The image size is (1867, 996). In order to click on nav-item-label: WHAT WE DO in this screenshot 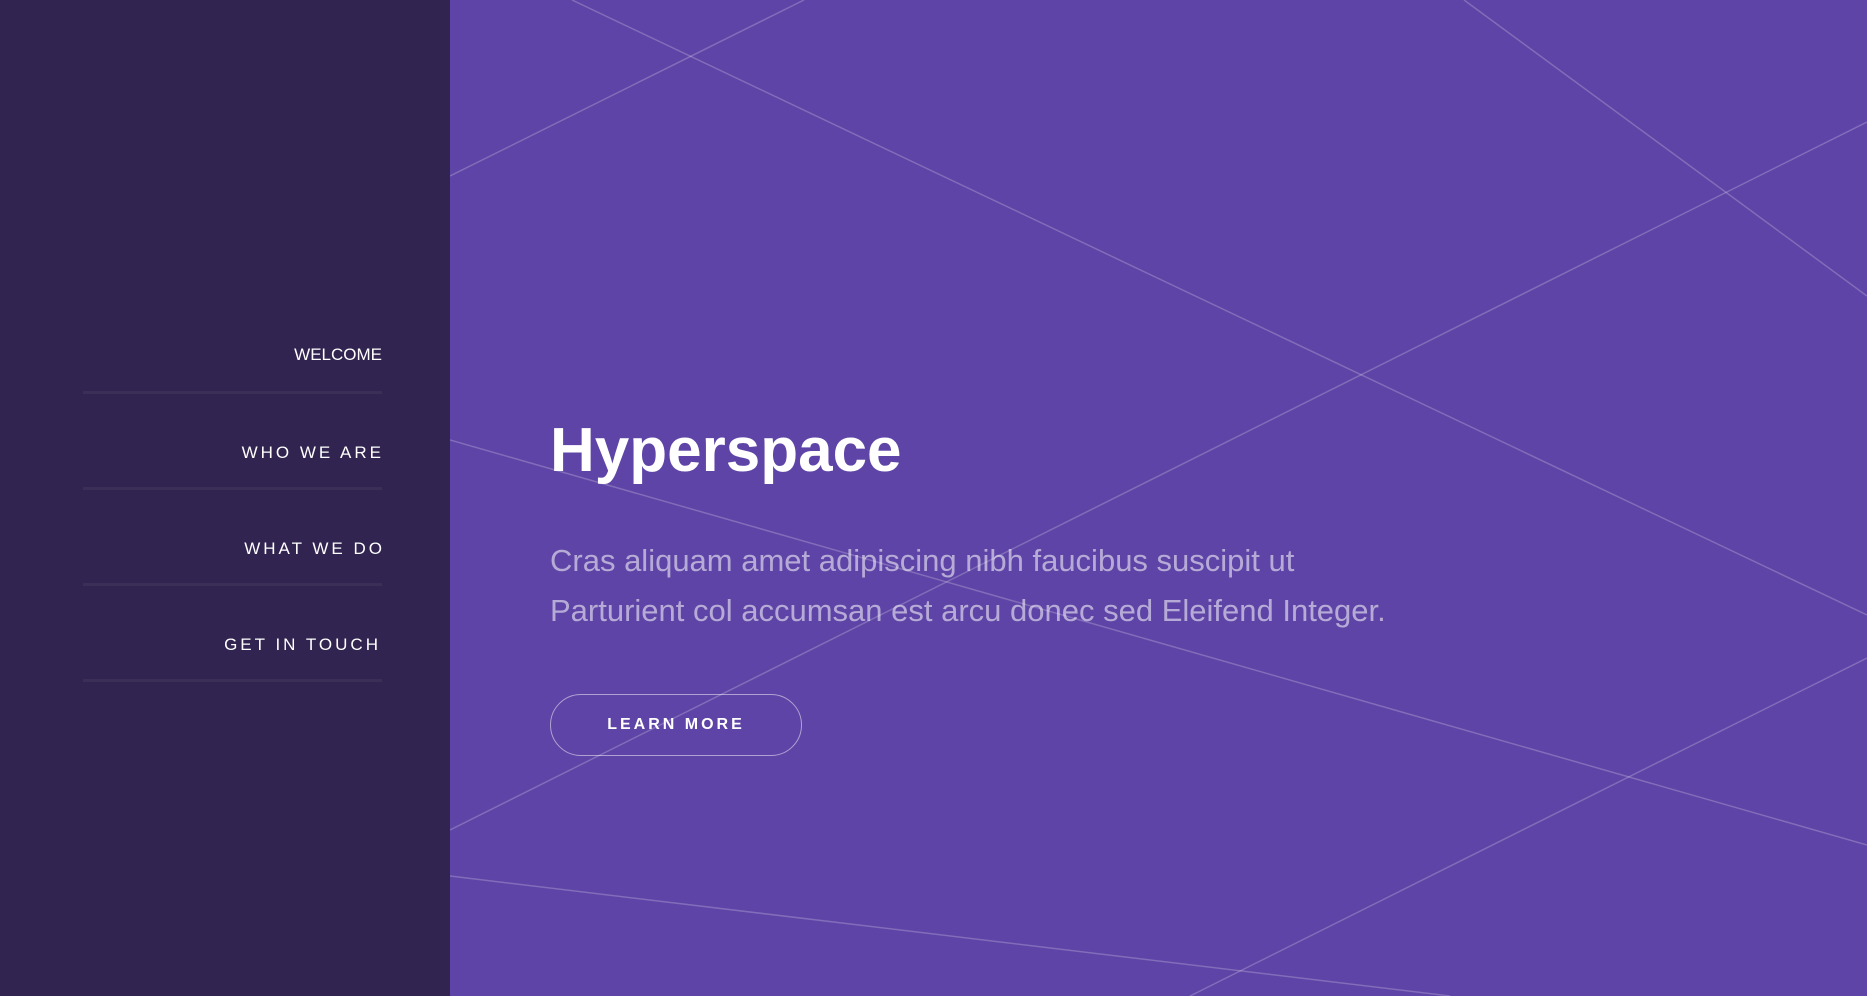, I will do `click(314, 548)`.